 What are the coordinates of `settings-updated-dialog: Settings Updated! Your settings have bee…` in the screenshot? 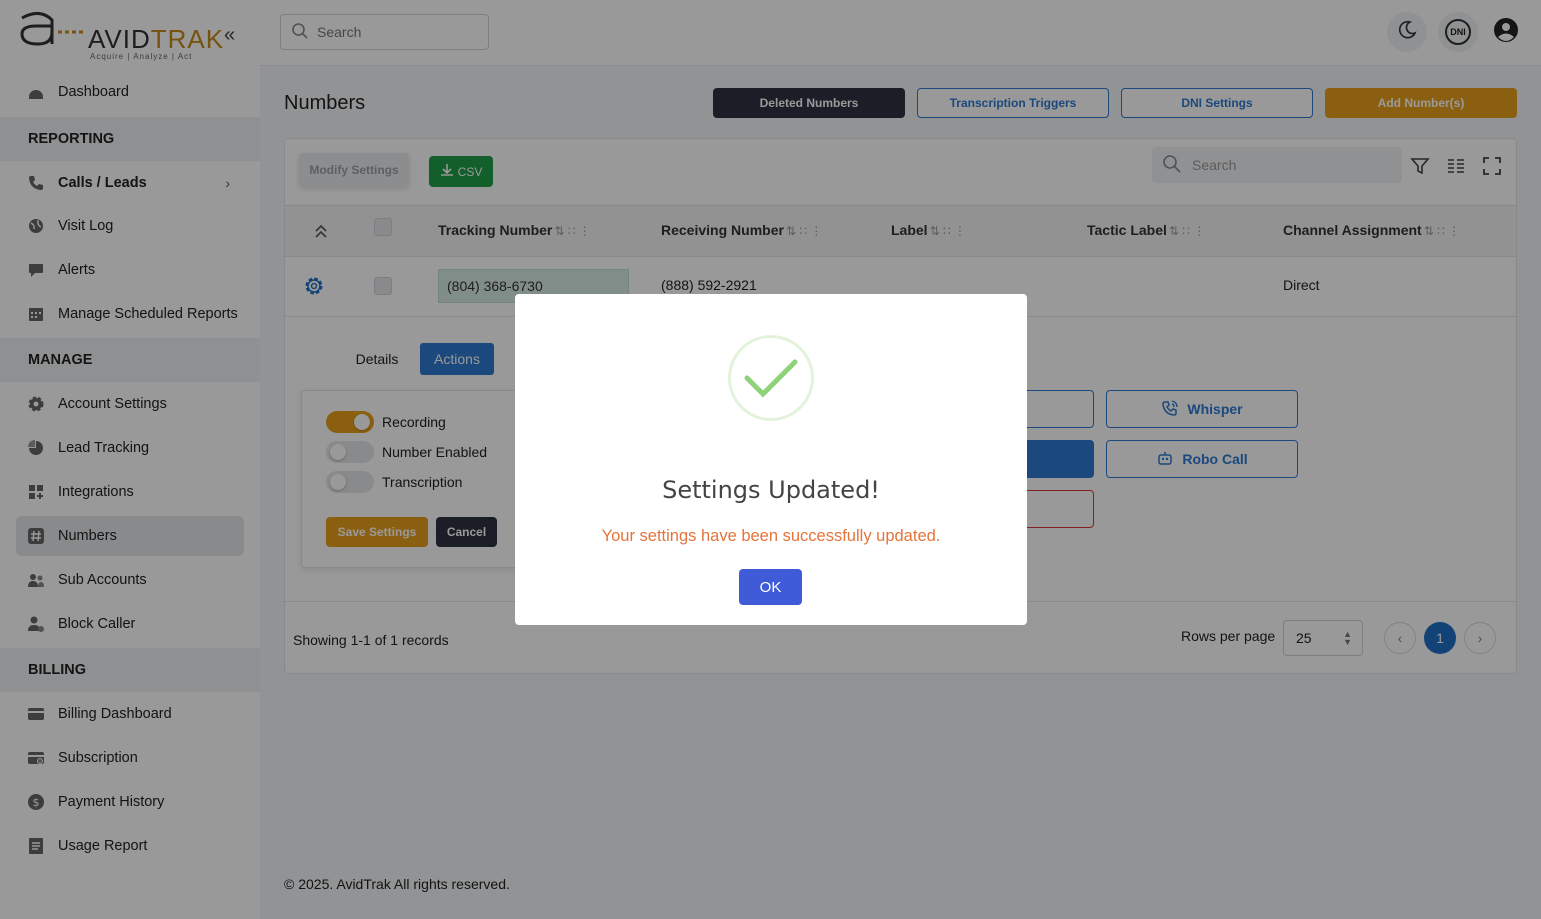 It's located at (771, 459).